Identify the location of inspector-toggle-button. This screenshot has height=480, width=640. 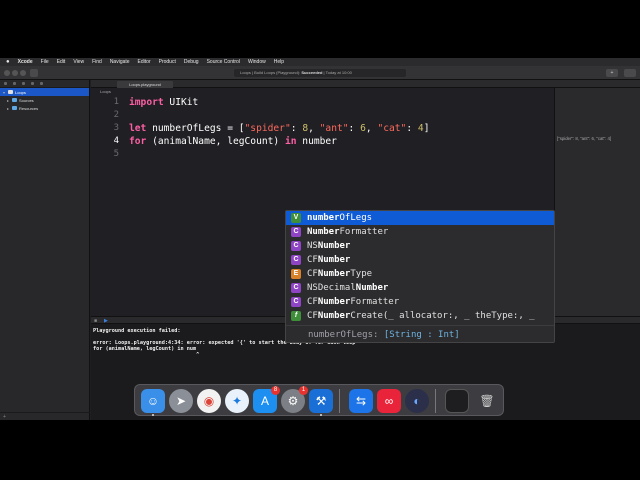
(630, 73).